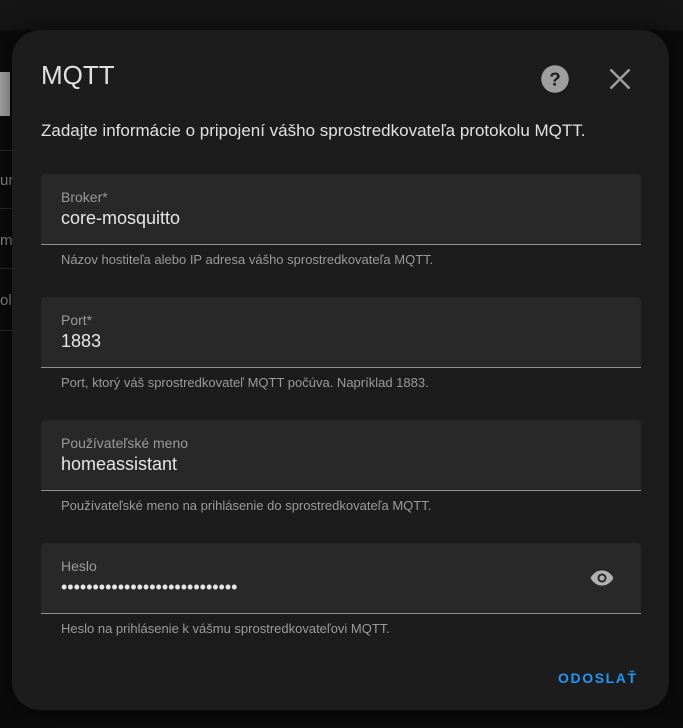 This screenshot has height=728, width=683. I want to click on background-block, so click(5, 94).